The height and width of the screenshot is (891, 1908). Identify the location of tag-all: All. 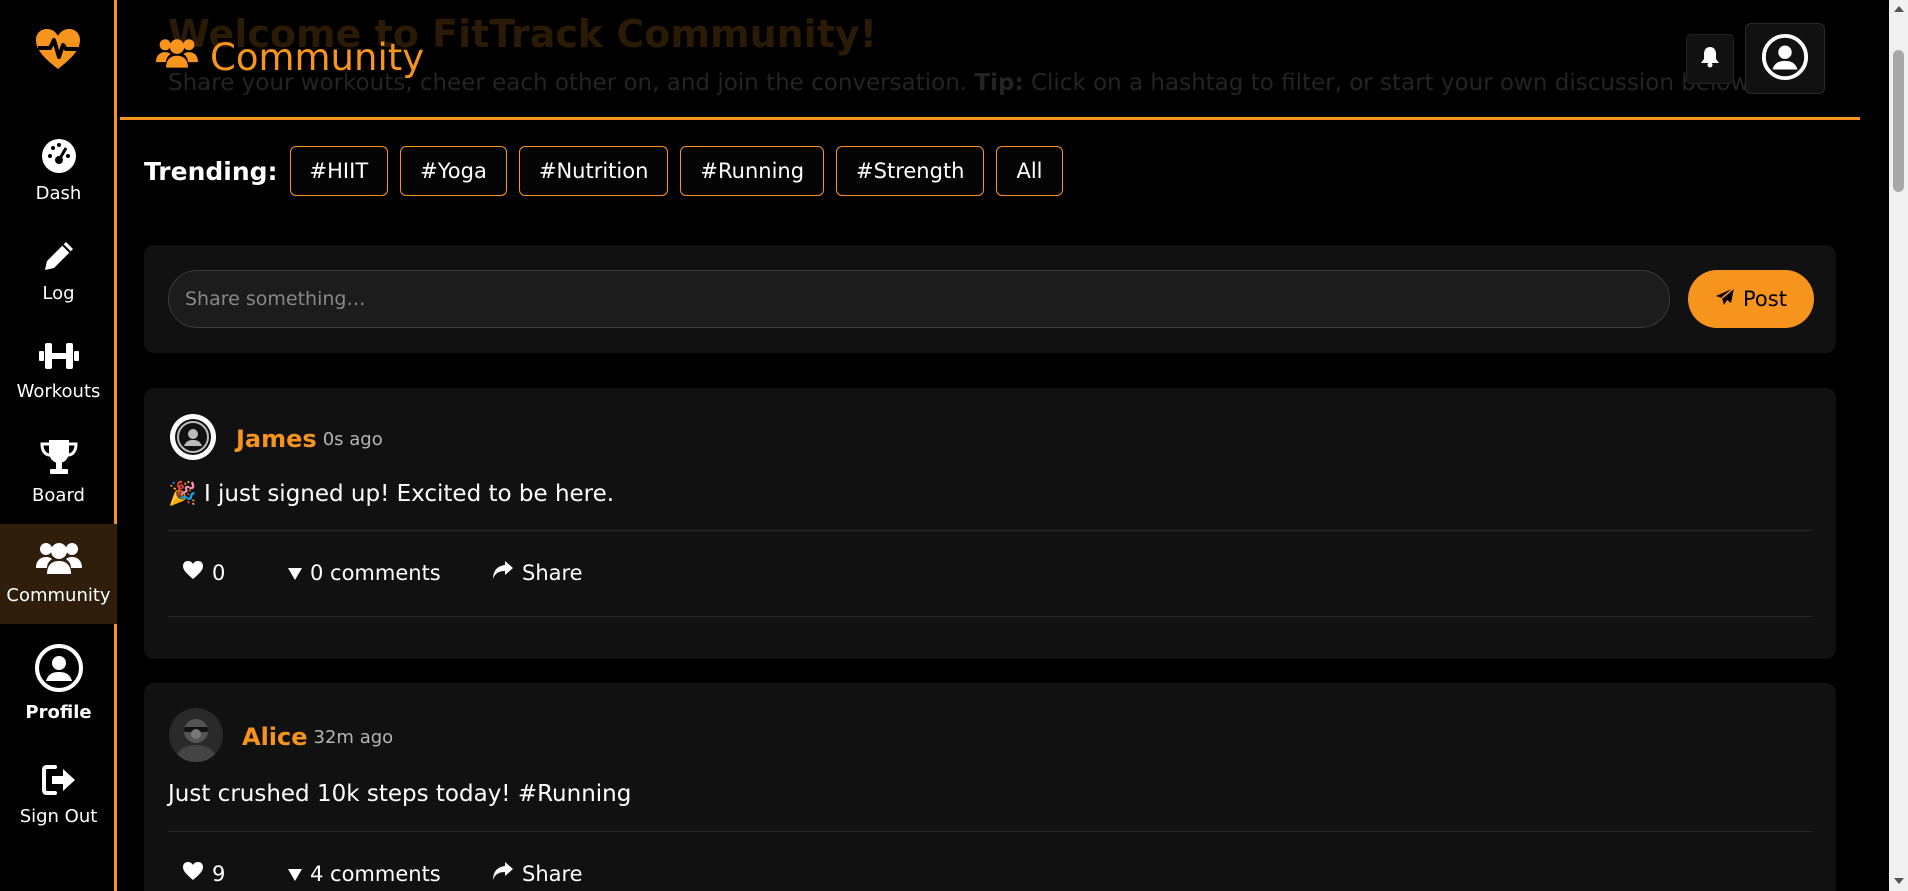
(1029, 171).